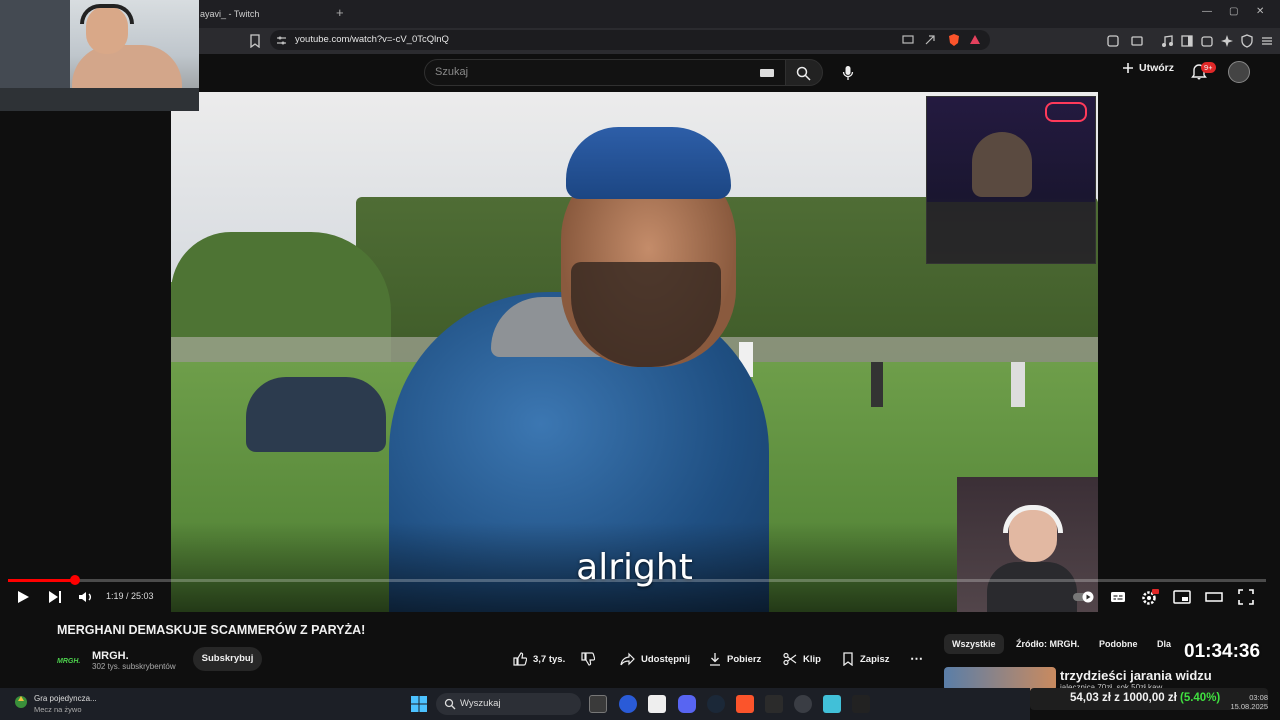 Image resolution: width=1280 pixels, height=720 pixels. What do you see at coordinates (110, 656) in the screenshot?
I see `channel-name: MRGH.` at bounding box center [110, 656].